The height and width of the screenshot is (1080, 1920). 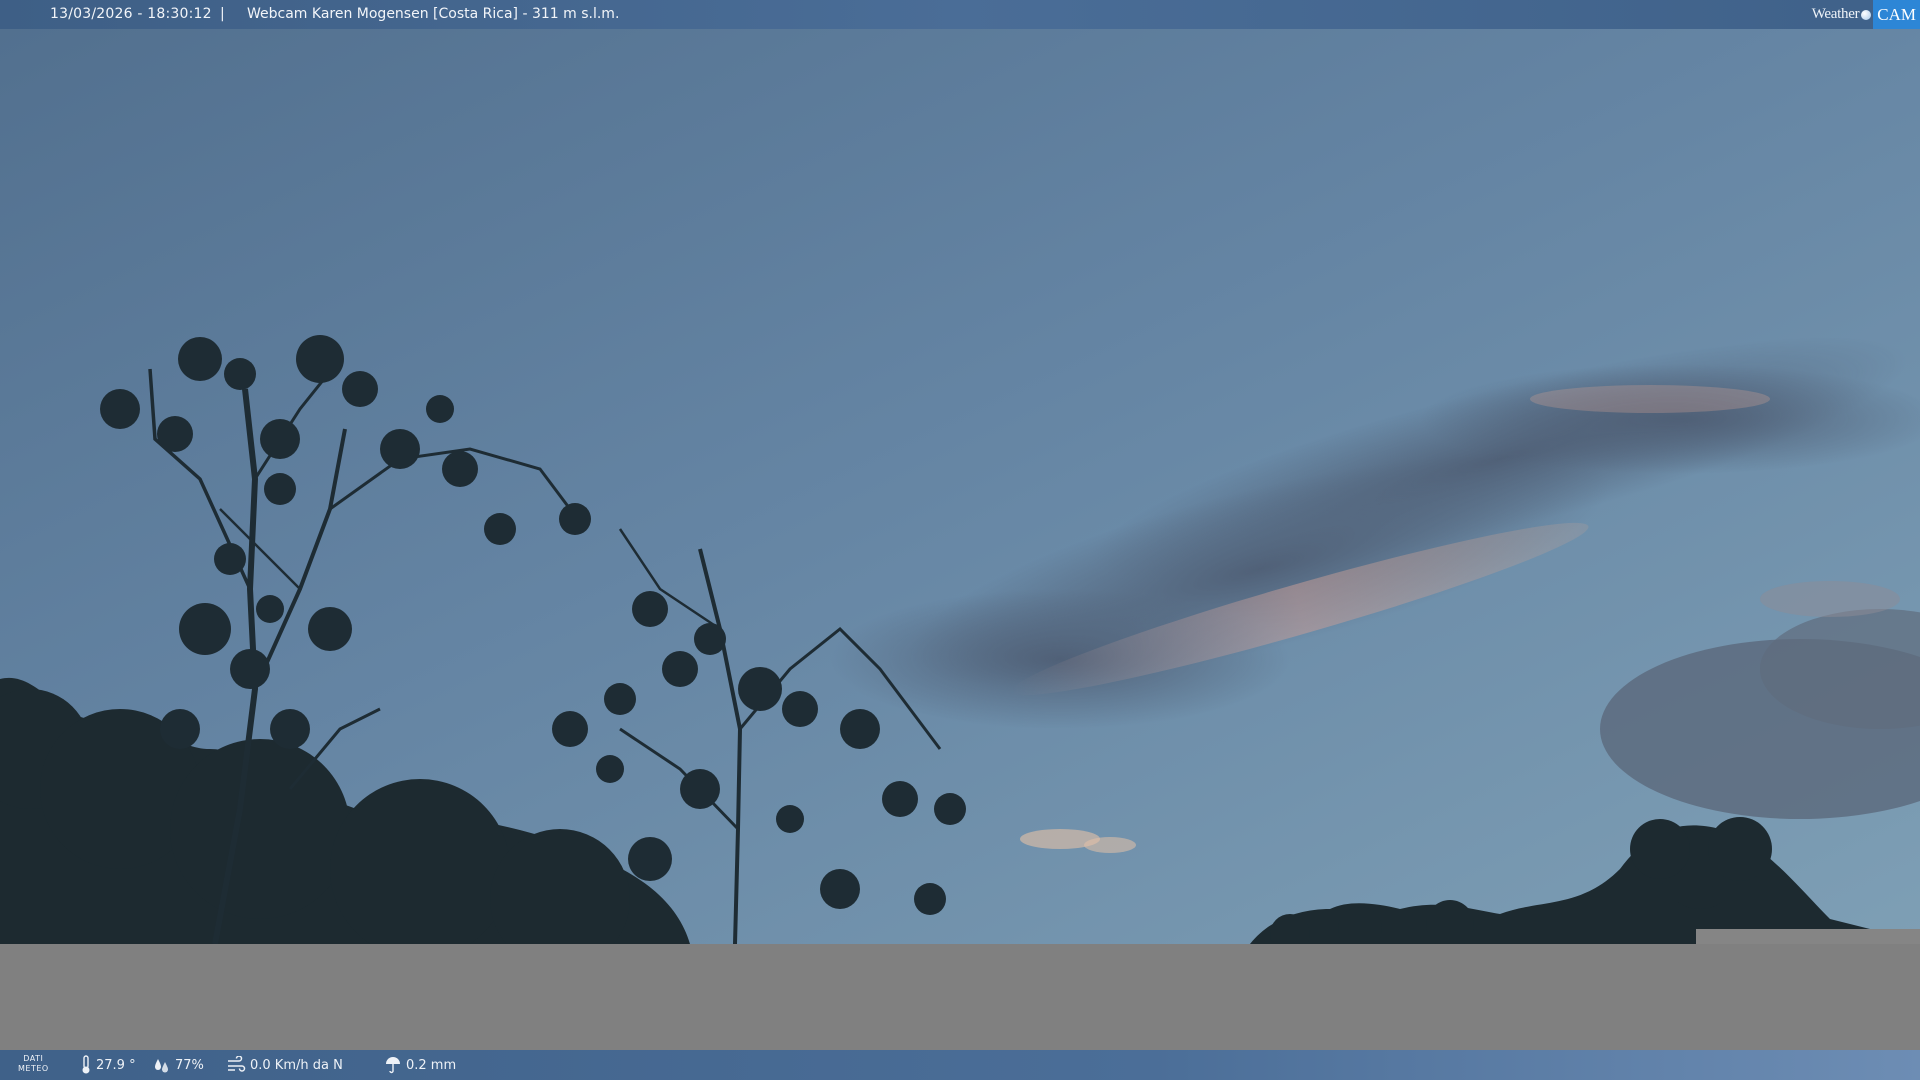 I want to click on humidity-reading: 77%, so click(x=178, y=1065).